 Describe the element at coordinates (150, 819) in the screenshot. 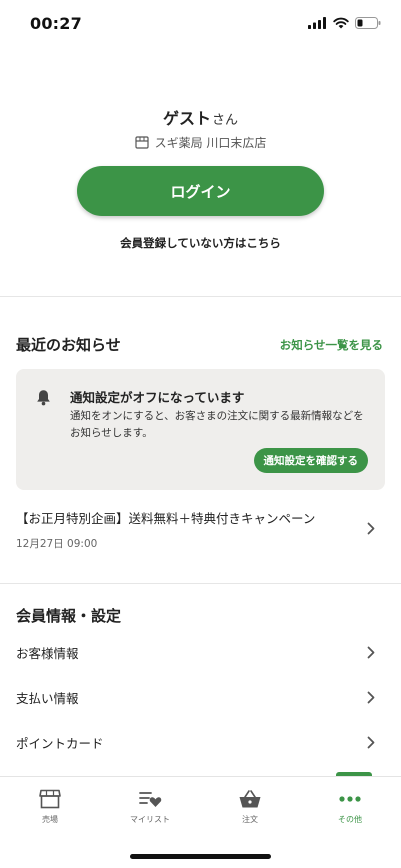

I see `tab-label: マイリスト` at that location.